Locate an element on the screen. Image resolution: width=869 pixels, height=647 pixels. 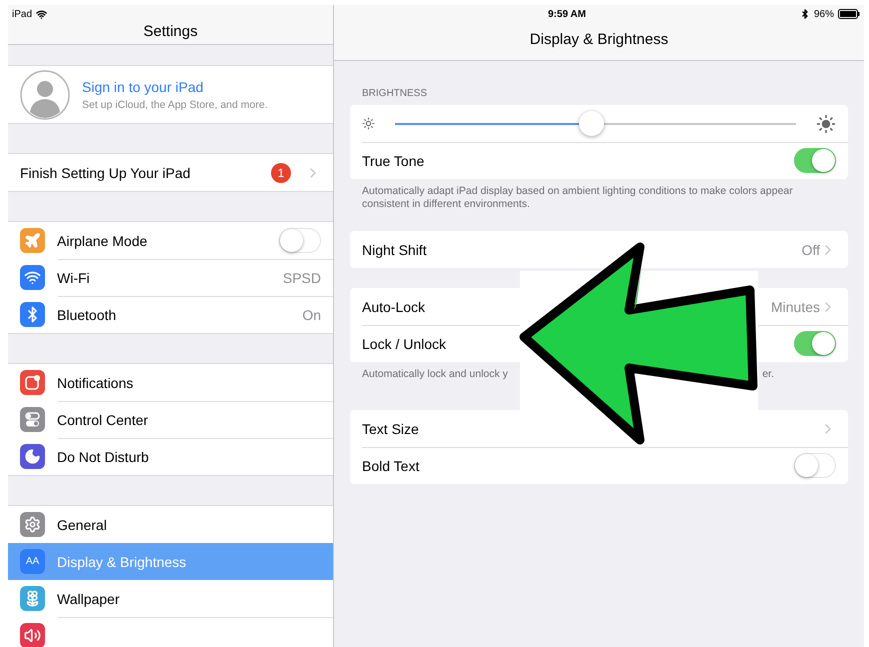
item-value: SPSD is located at coordinates (301, 278).